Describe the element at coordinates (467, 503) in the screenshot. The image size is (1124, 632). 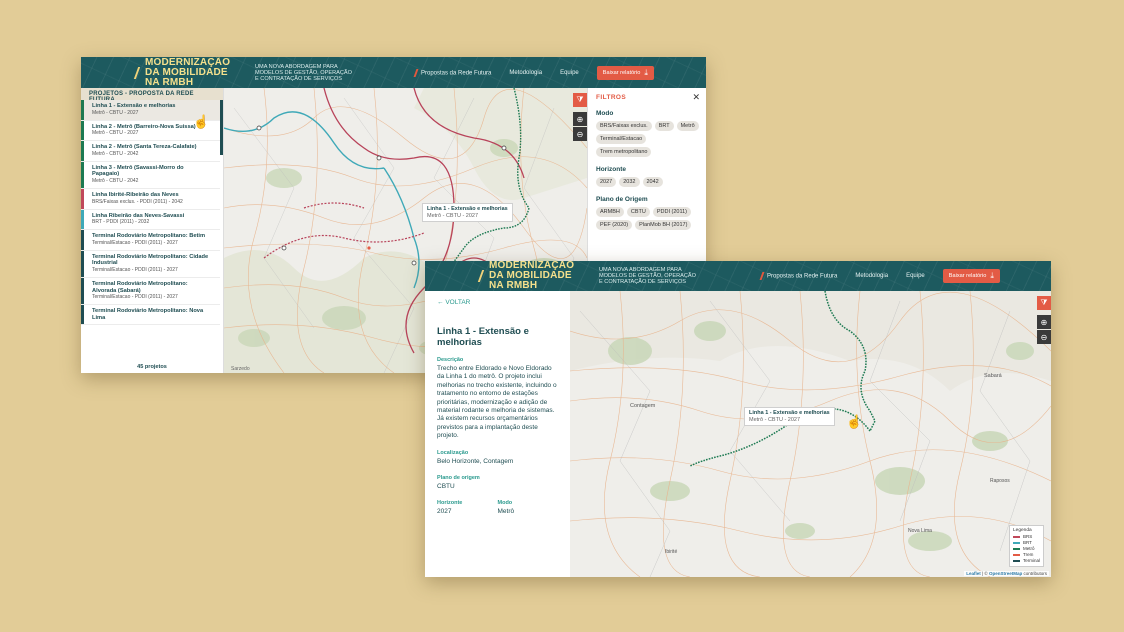
I see `horizon-block: Horizonte 2027` at that location.